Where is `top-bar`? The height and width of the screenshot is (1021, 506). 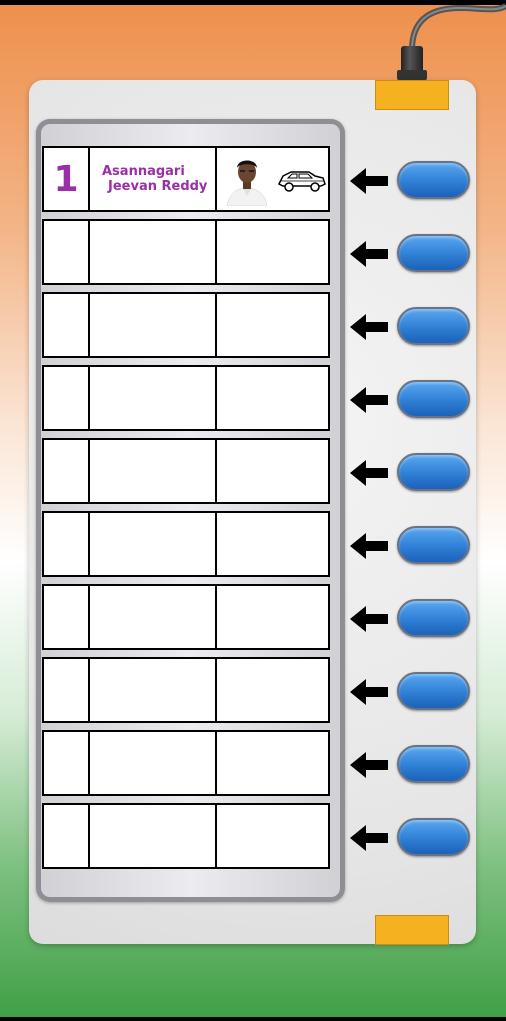
top-bar is located at coordinates (253, 2).